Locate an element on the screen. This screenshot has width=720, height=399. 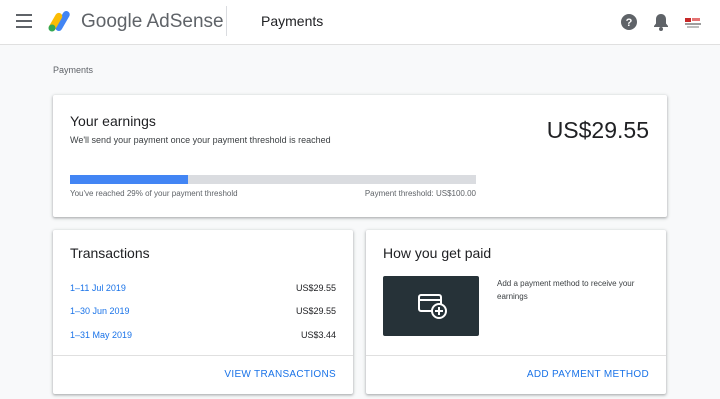
view-transactions-link: VIEW TRANSACTIONS is located at coordinates (280, 374).